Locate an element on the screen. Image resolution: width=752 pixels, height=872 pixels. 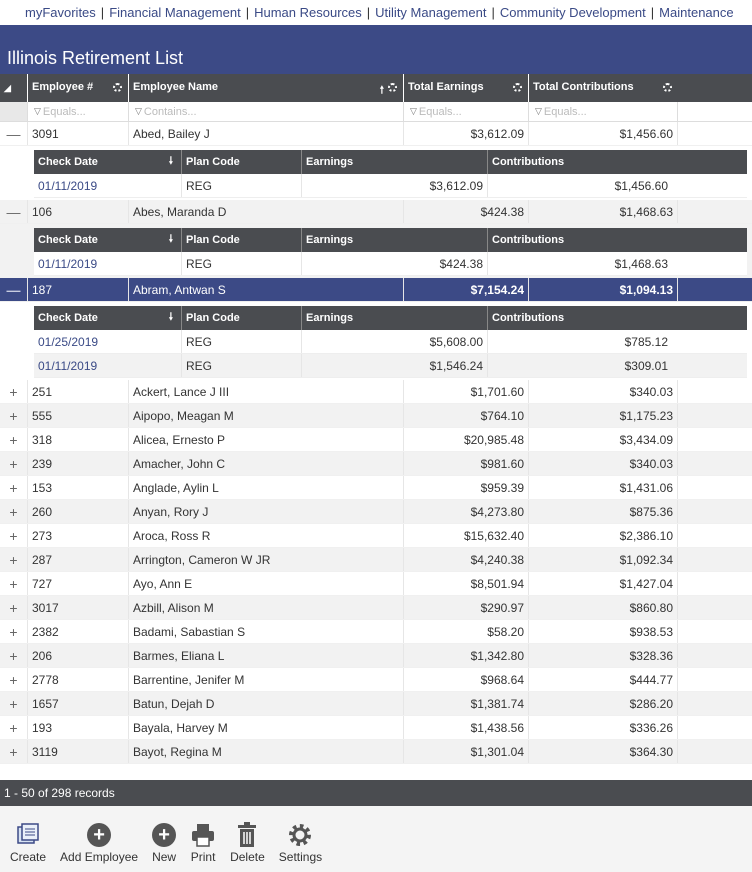
print-button: Print is located at coordinates (203, 839).